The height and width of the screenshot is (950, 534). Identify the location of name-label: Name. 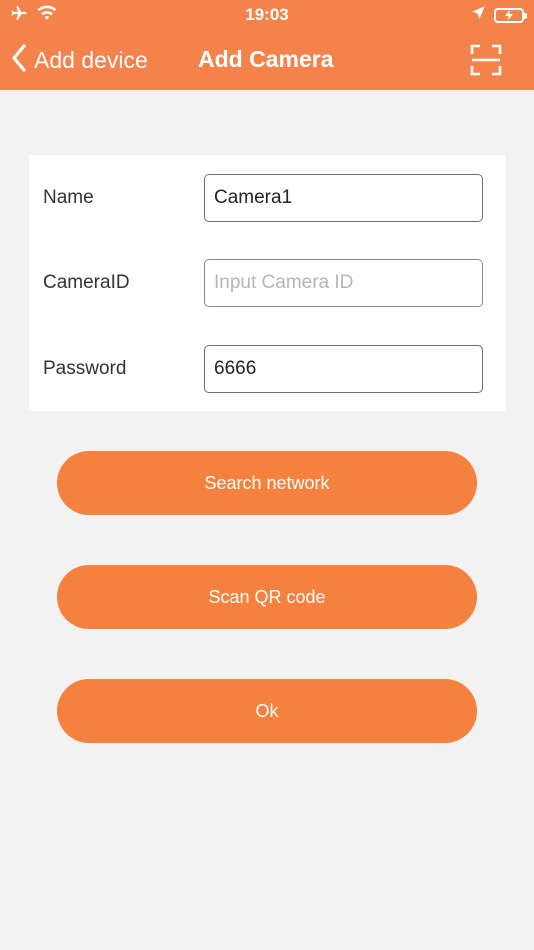
(68, 197).